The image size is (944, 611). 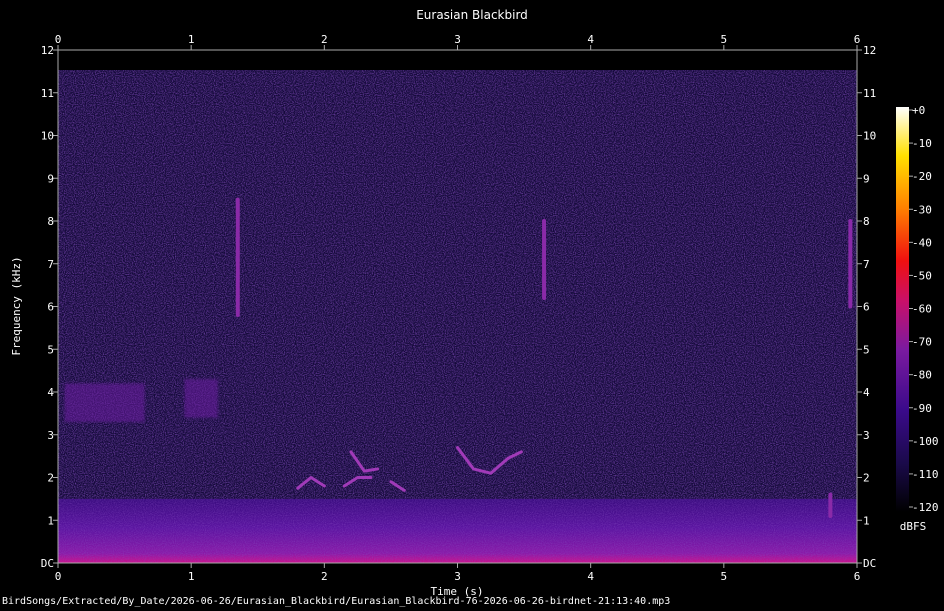 What do you see at coordinates (472, 15) in the screenshot?
I see `chart-title: Eurasian Blackbird` at bounding box center [472, 15].